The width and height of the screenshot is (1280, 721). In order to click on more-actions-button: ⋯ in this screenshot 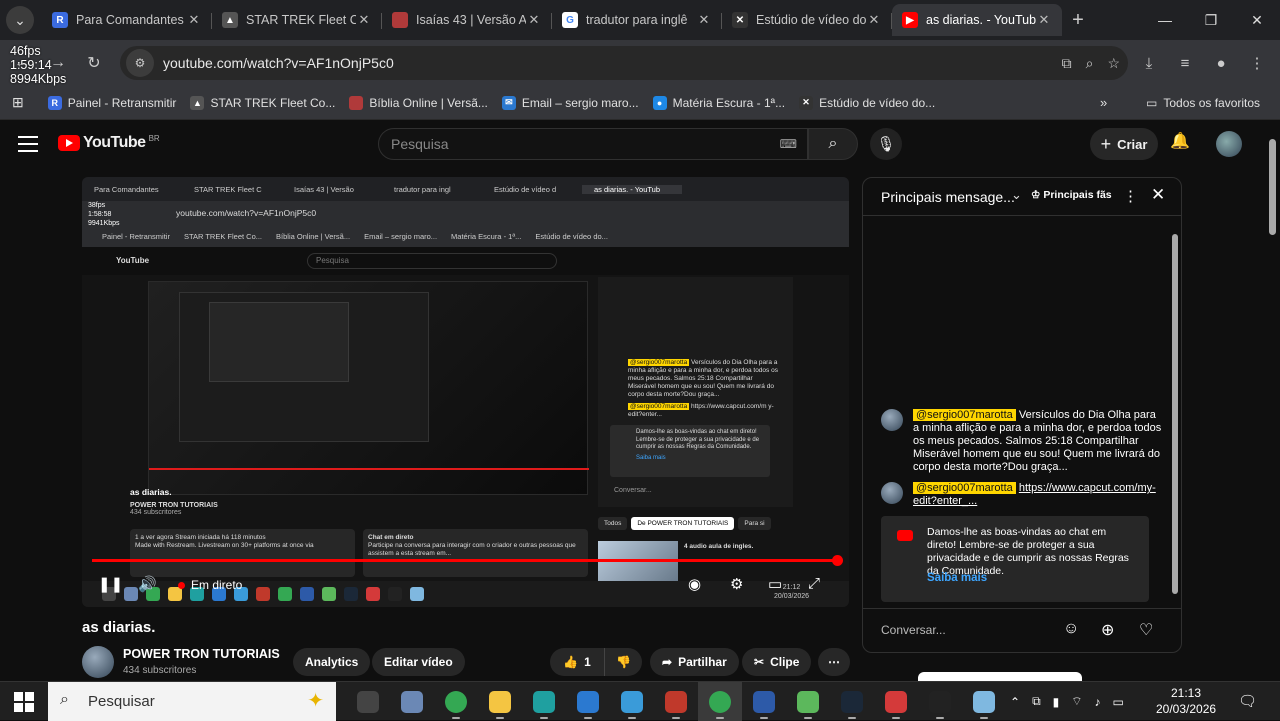, I will do `click(834, 662)`.